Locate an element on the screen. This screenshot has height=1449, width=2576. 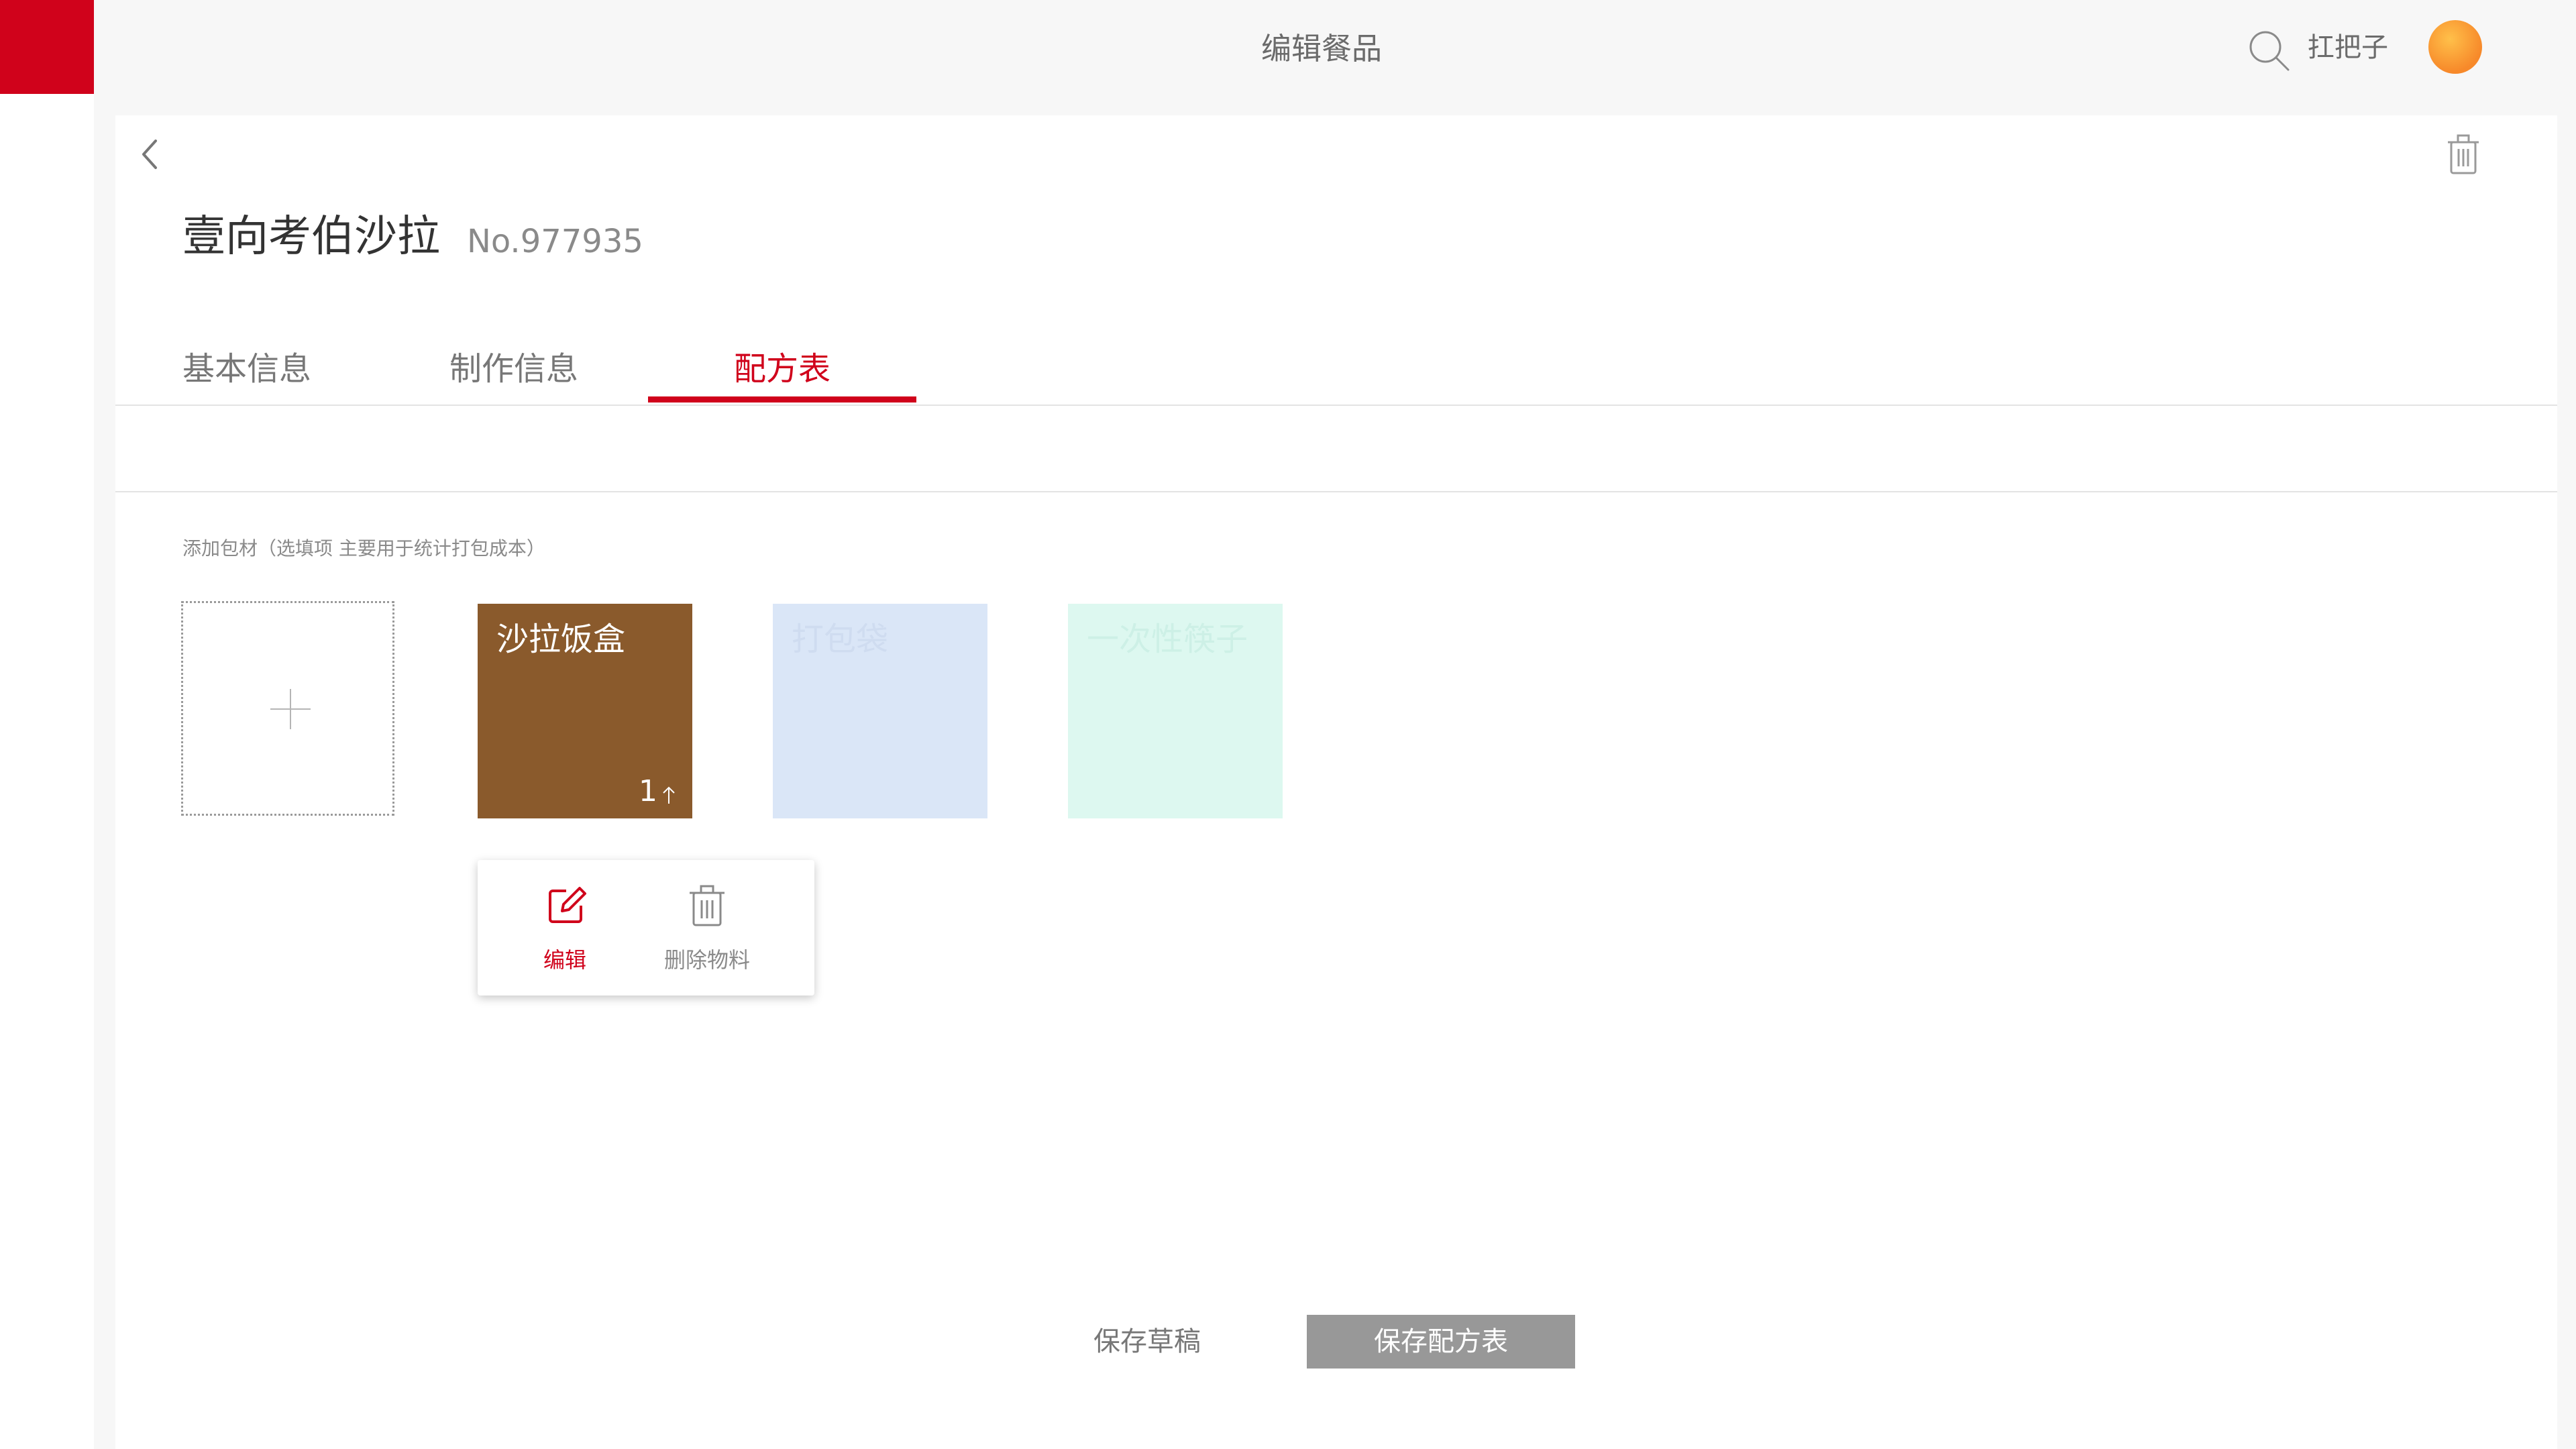
back-icon is located at coordinates (149, 154).